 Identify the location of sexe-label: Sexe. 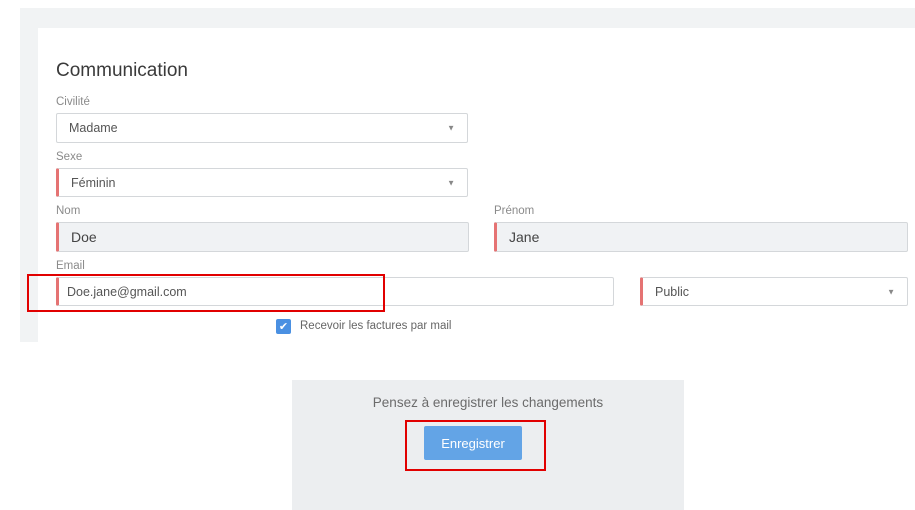
(69, 157).